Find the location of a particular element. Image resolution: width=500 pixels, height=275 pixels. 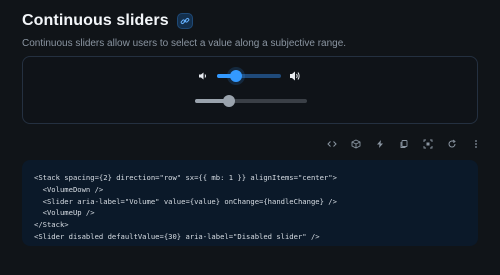

code-line-5: </Stack> is located at coordinates (51, 225).